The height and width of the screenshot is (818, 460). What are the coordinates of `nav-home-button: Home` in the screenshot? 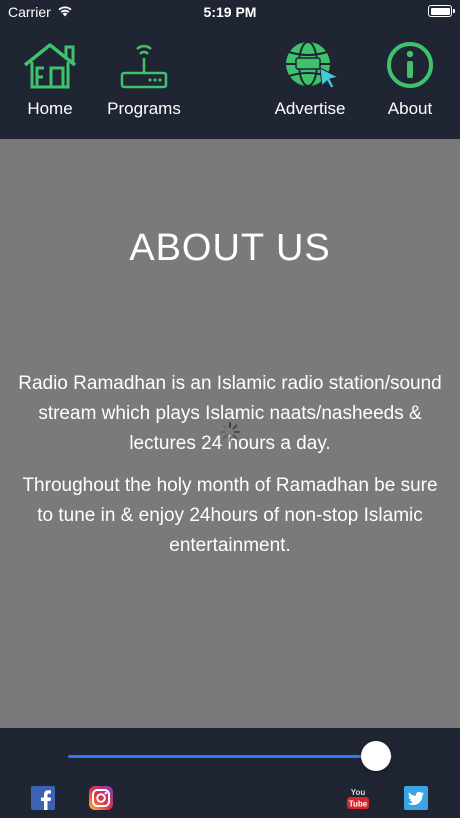 It's located at (50, 79).